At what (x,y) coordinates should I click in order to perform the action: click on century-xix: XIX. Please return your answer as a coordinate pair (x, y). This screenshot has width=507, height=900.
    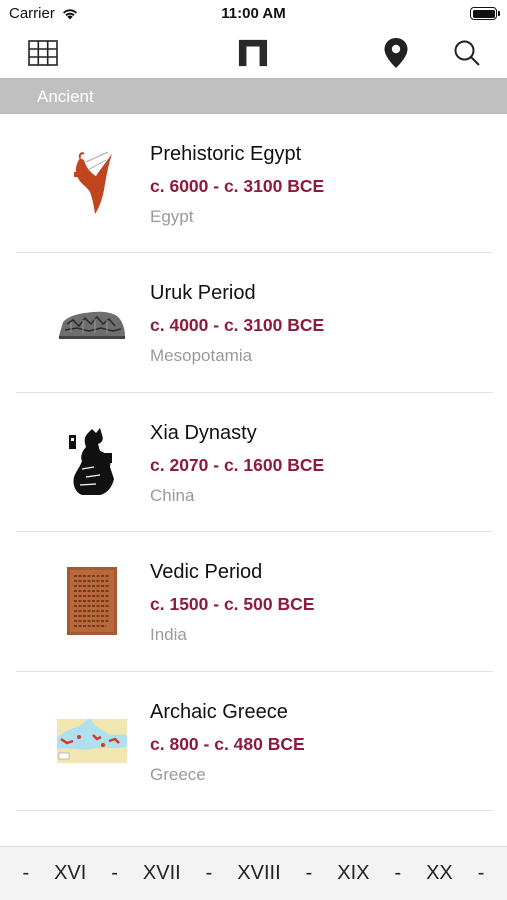
    Looking at the image, I should click on (353, 873).